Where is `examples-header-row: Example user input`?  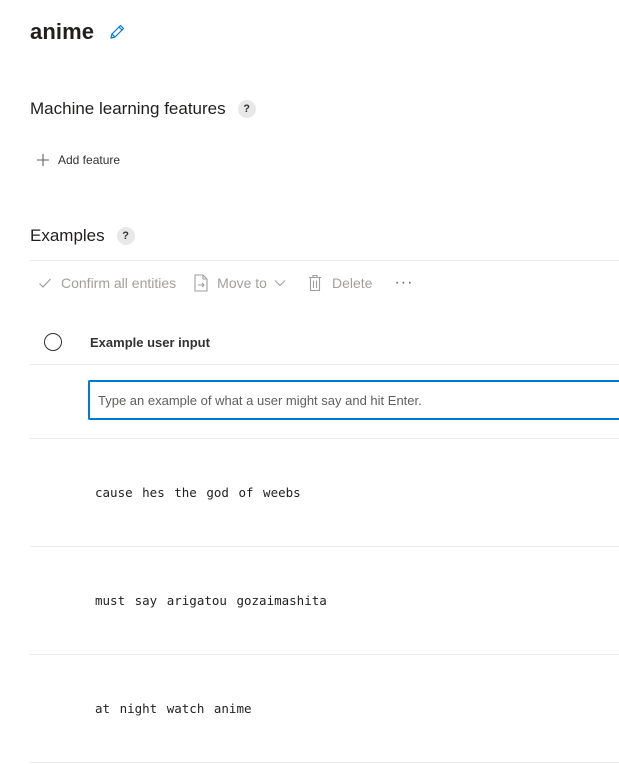
examples-header-row: Example user input is located at coordinates (324, 342).